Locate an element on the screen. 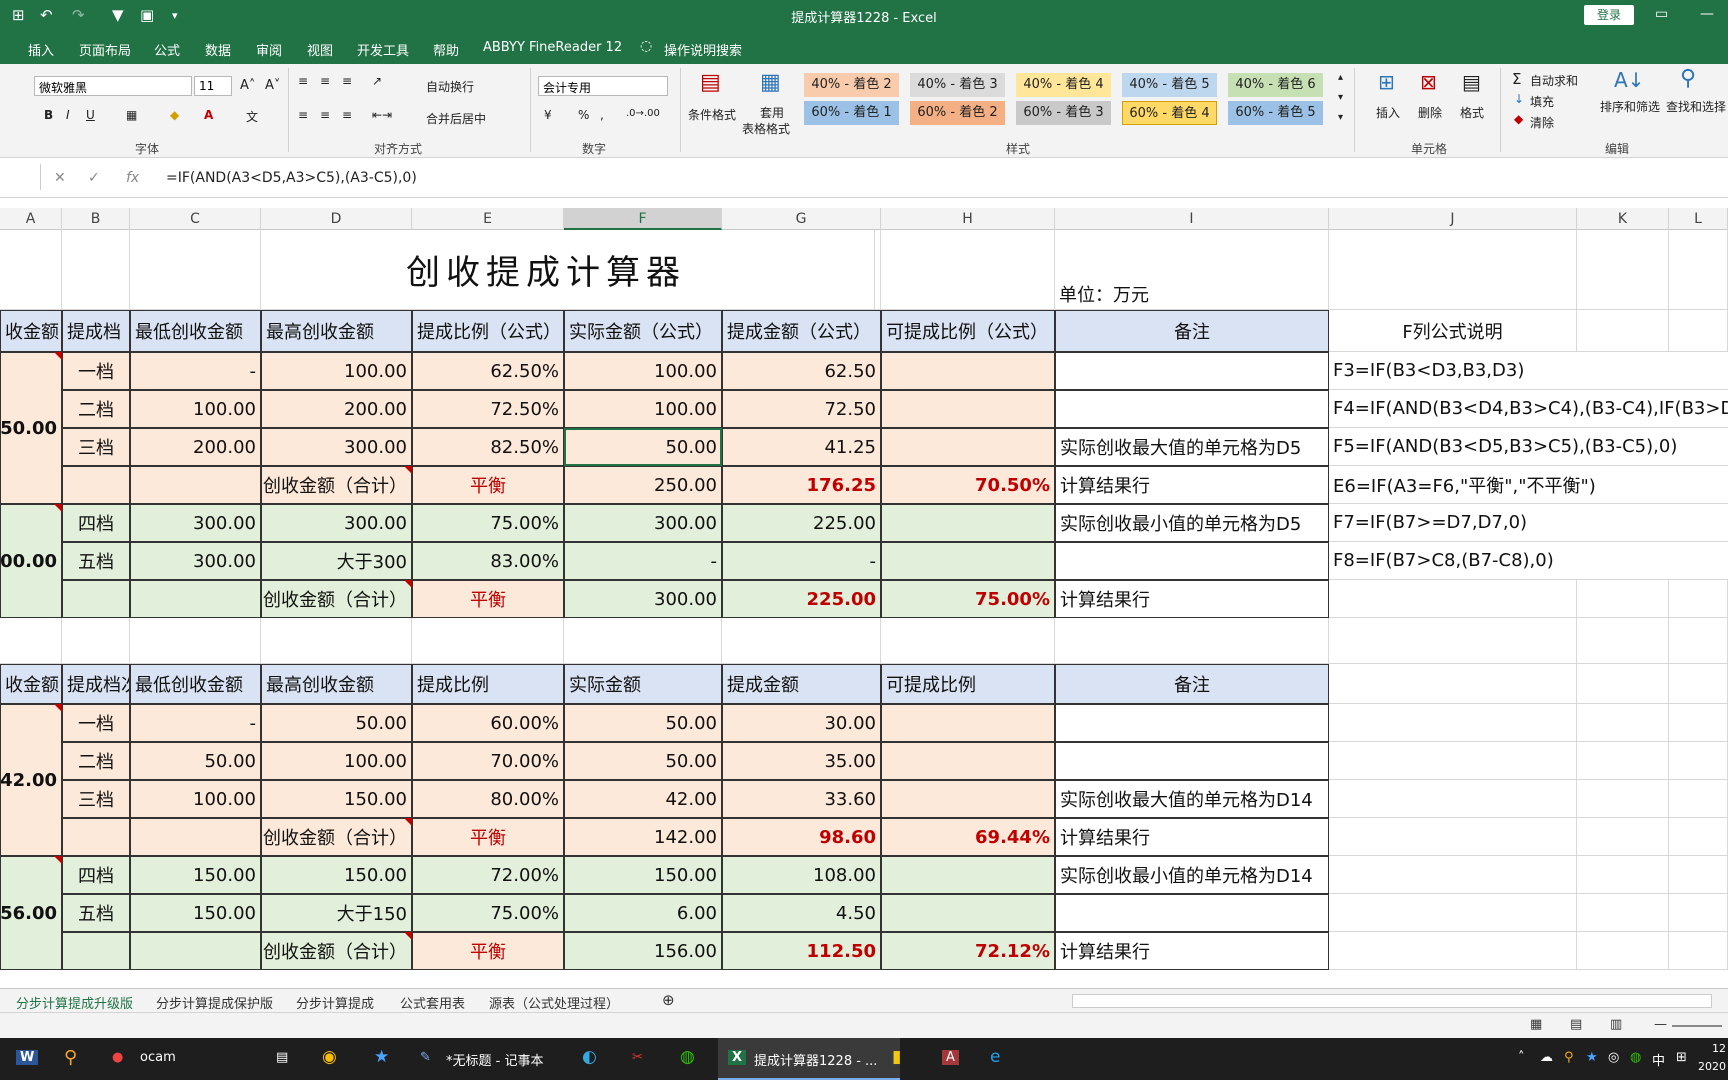 This screenshot has width=1728, height=1080. cancel-formula-icon: ✕ is located at coordinates (60, 178).